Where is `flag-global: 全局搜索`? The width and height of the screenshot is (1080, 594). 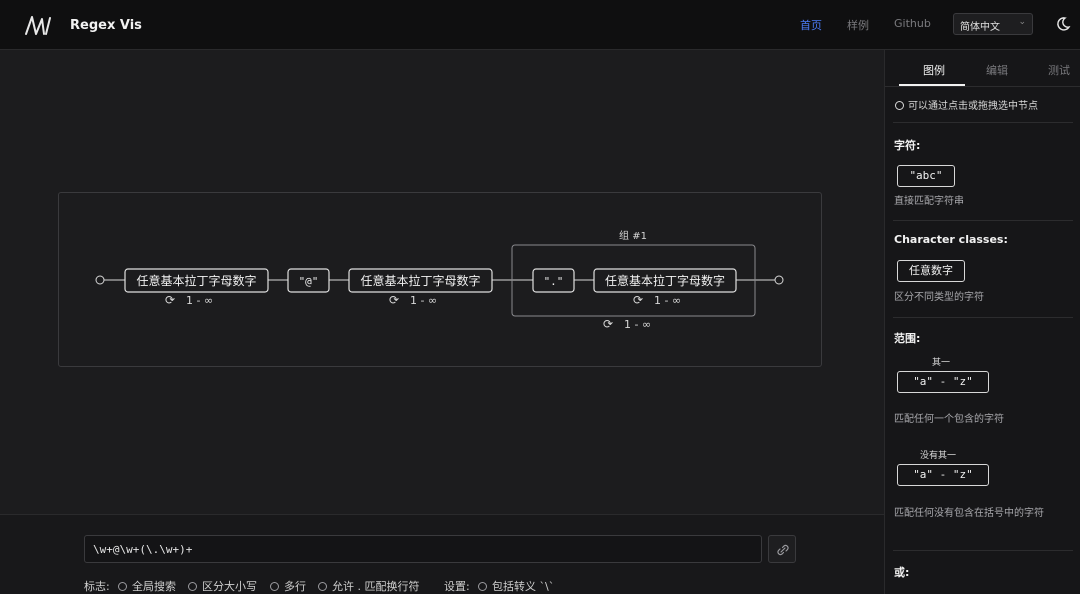 flag-global: 全局搜索 is located at coordinates (147, 586).